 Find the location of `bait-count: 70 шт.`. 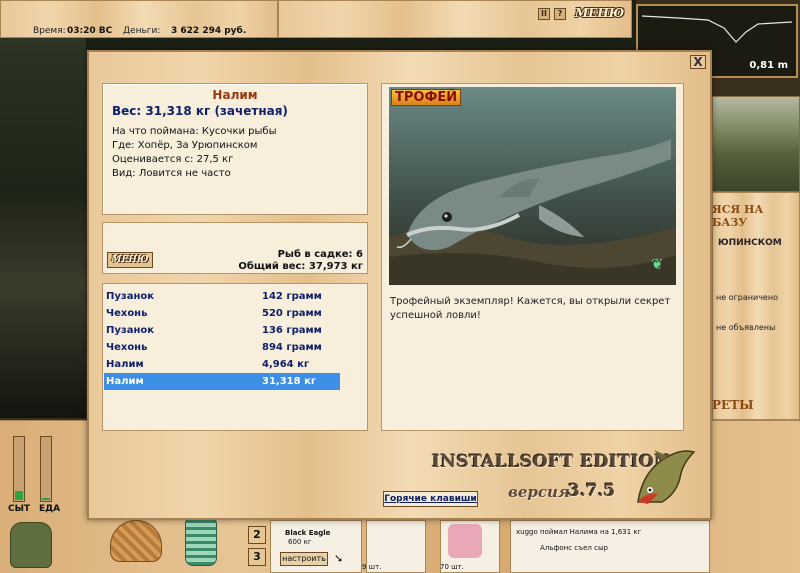

bait-count: 70 шт. is located at coordinates (452, 567).